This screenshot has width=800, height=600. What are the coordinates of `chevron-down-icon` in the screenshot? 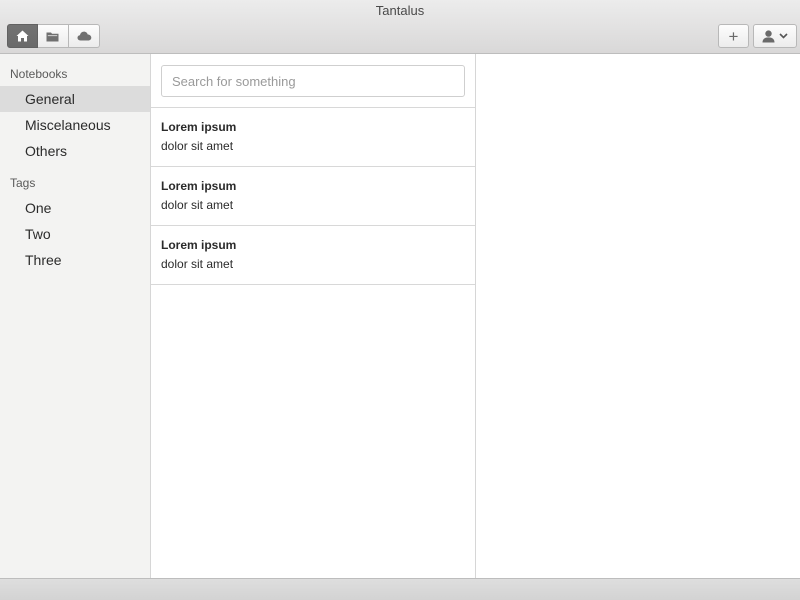 It's located at (783, 36).